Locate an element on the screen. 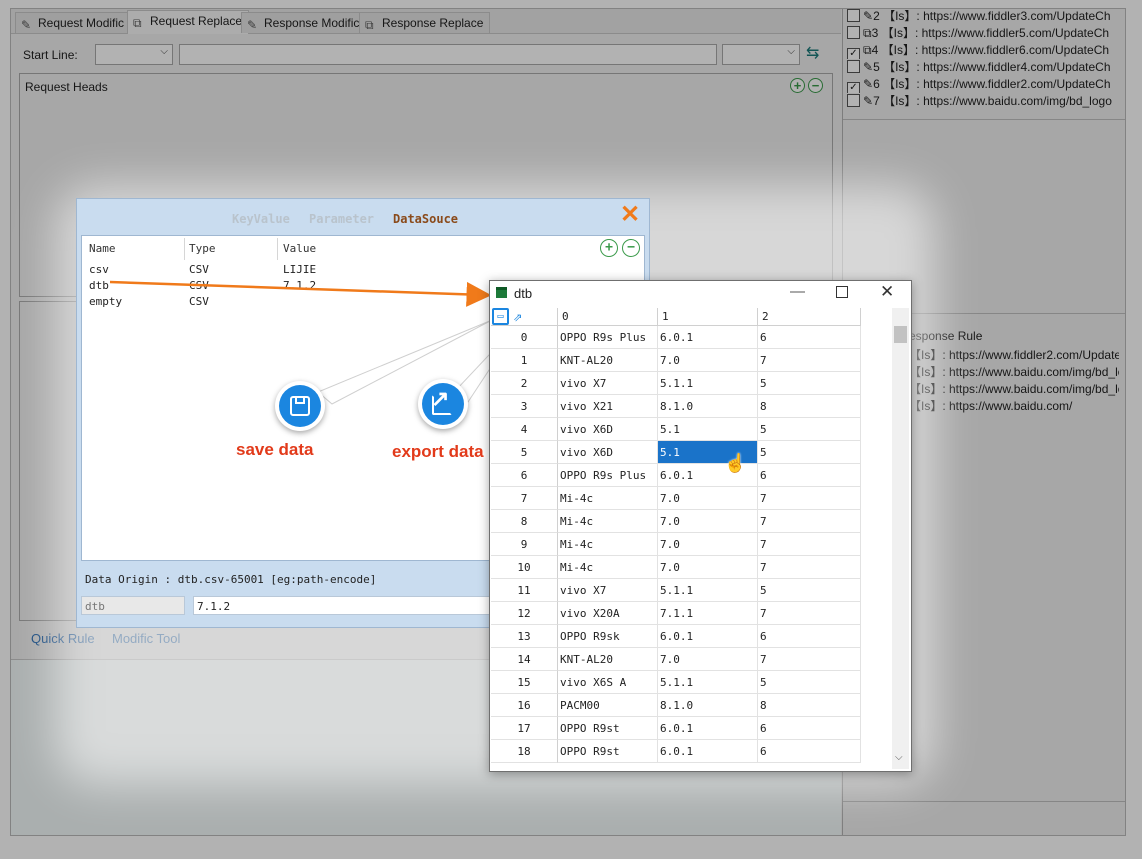  table-row: 1 KNT-AL20 7.0 7 is located at coordinates (676, 360).